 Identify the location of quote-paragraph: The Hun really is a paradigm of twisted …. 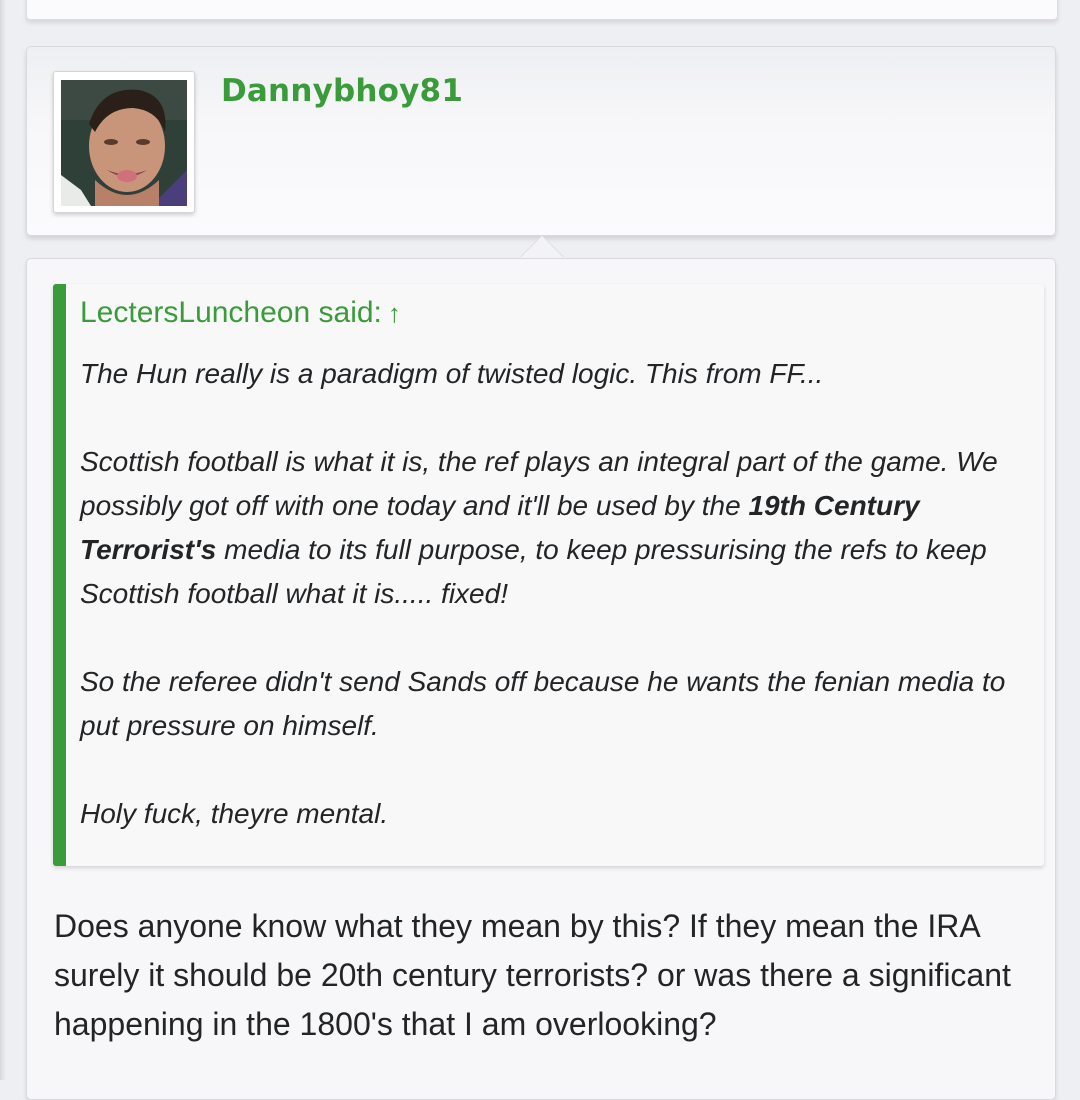
(452, 373).